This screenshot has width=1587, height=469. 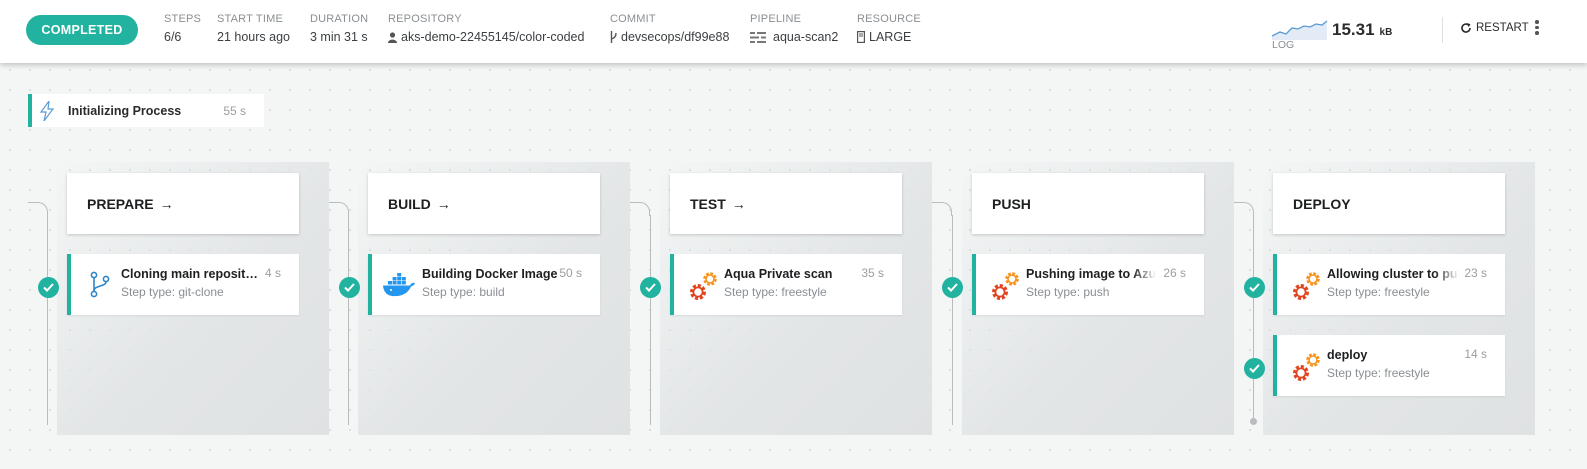 What do you see at coordinates (101, 285) in the screenshot?
I see `git-icon` at bounding box center [101, 285].